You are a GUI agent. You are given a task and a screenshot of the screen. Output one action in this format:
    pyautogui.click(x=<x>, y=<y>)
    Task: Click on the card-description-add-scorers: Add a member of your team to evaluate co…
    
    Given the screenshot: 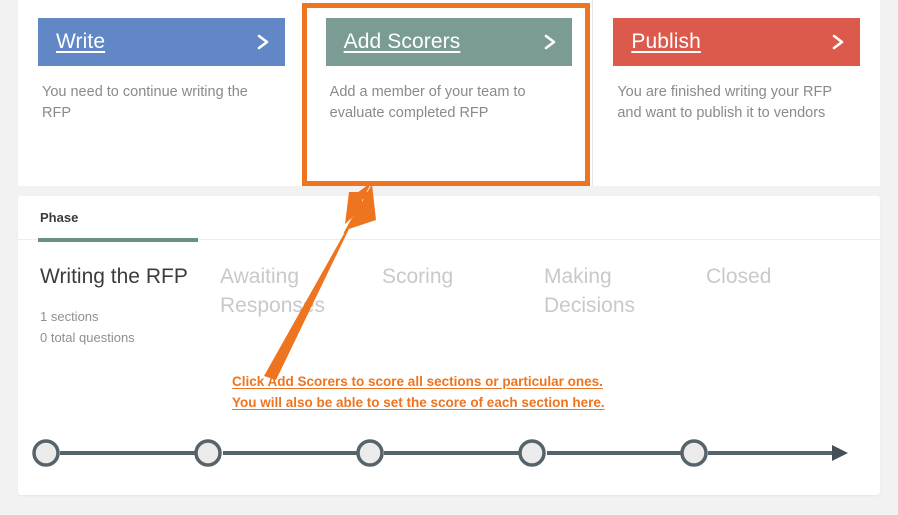 What is the action you would take?
    pyautogui.click(x=427, y=103)
    